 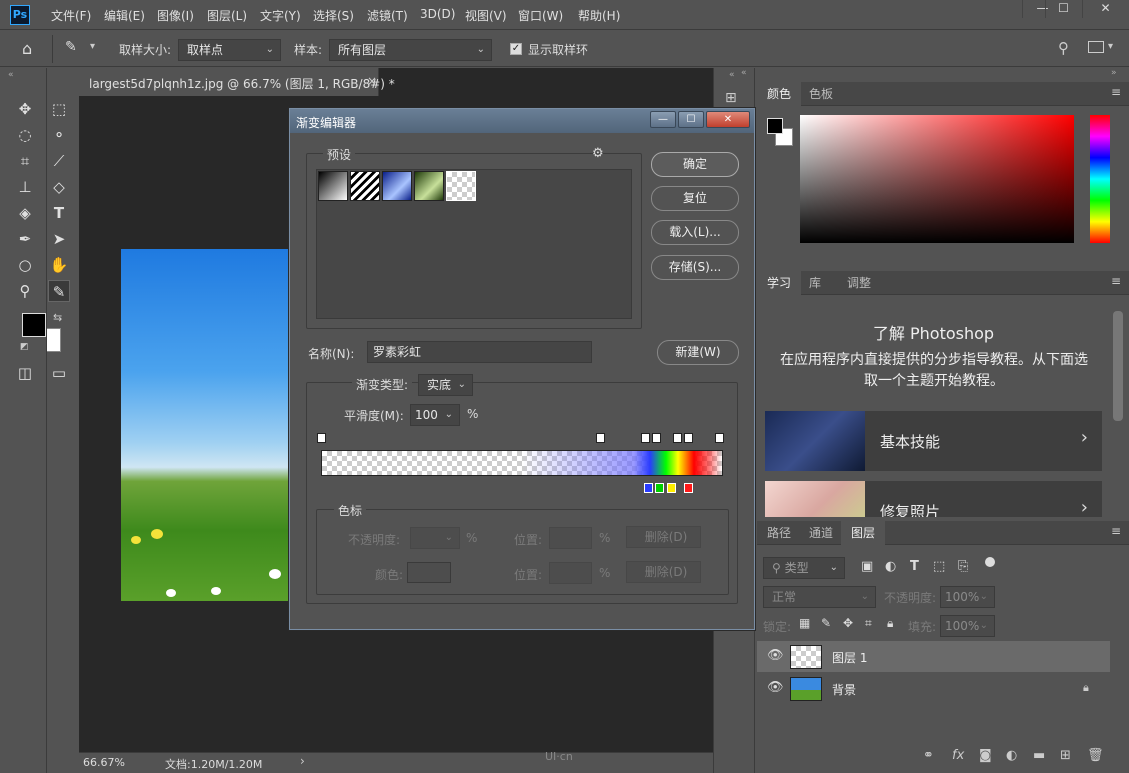 I want to click on menu-select: 选择(S), so click(x=333, y=15).